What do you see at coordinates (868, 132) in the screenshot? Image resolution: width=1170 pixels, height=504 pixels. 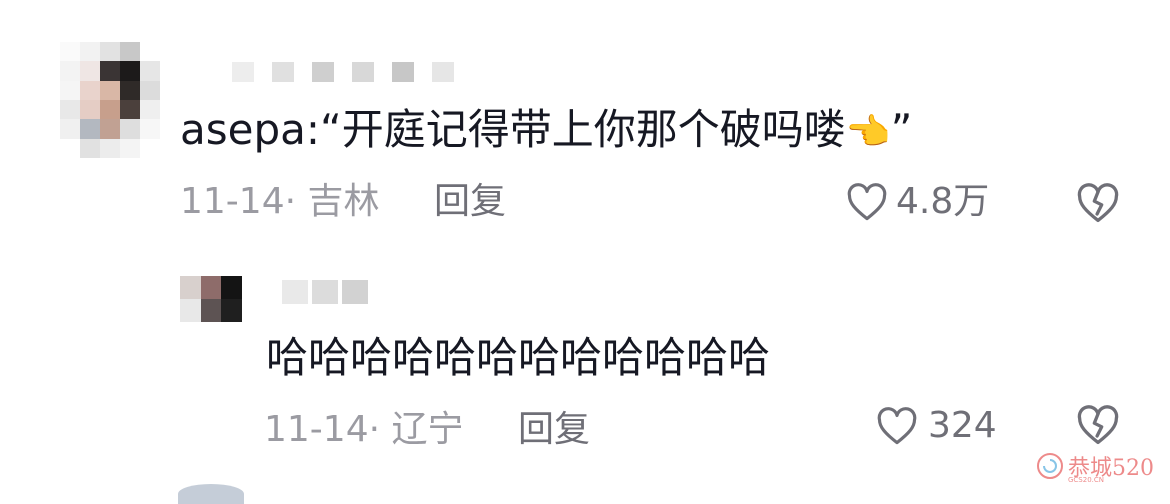 I see `pointing-hand-emoji: 👈` at bounding box center [868, 132].